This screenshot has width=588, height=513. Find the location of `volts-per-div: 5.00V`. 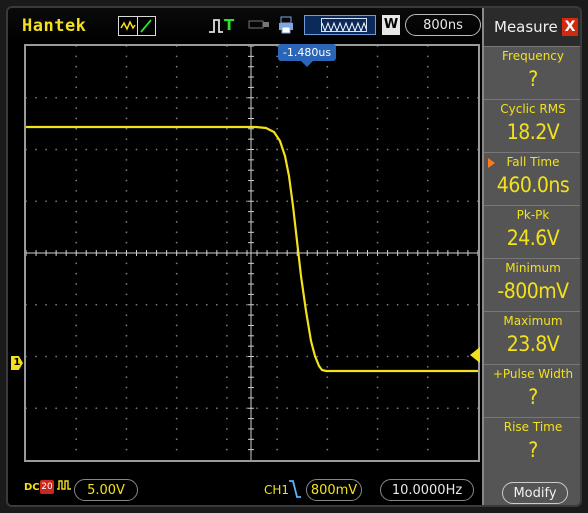

volts-per-div: 5.00V is located at coordinates (106, 490).